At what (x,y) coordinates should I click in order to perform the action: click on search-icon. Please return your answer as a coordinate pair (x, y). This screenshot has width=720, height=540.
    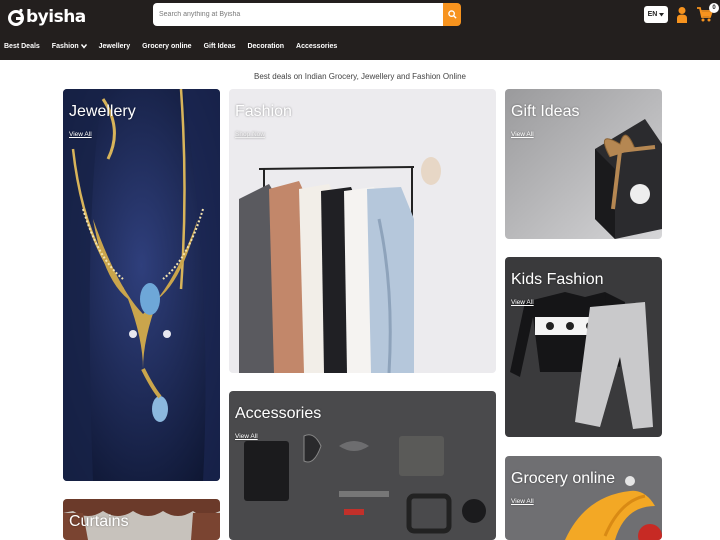
    Looking at the image, I should click on (452, 14).